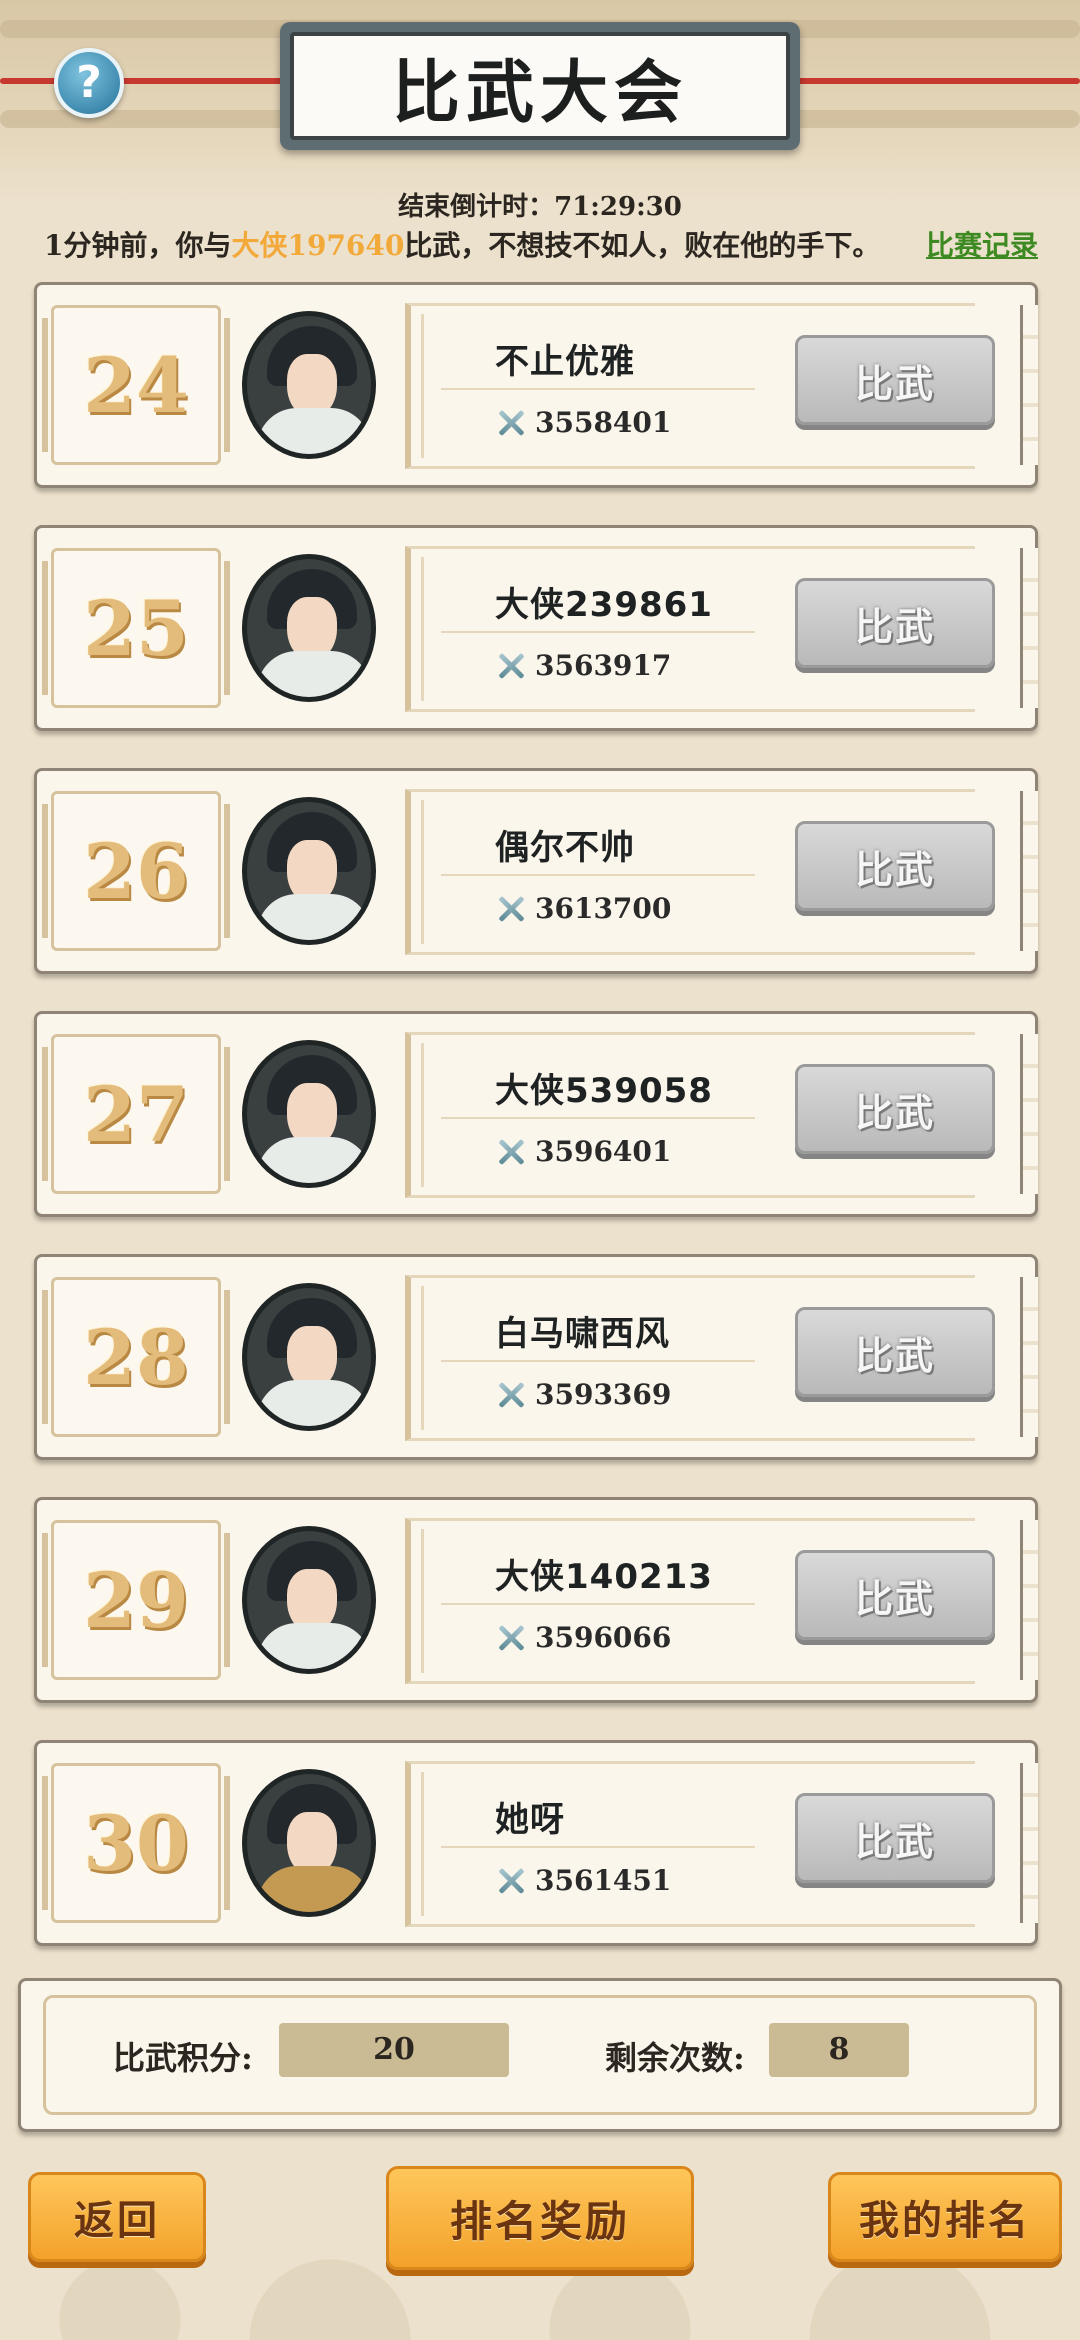 The height and width of the screenshot is (2340, 1080). I want to click on player-row: 26 偶尔不帅 3613700 比武, so click(536, 871).